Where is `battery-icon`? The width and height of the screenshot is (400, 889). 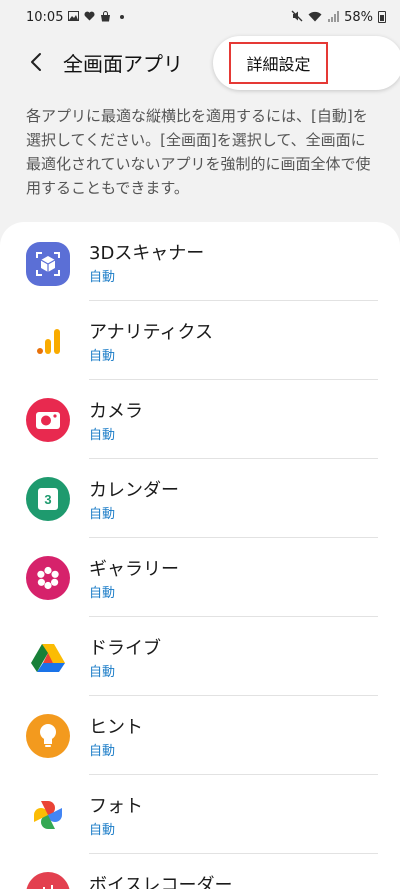
battery-icon is located at coordinates (382, 17).